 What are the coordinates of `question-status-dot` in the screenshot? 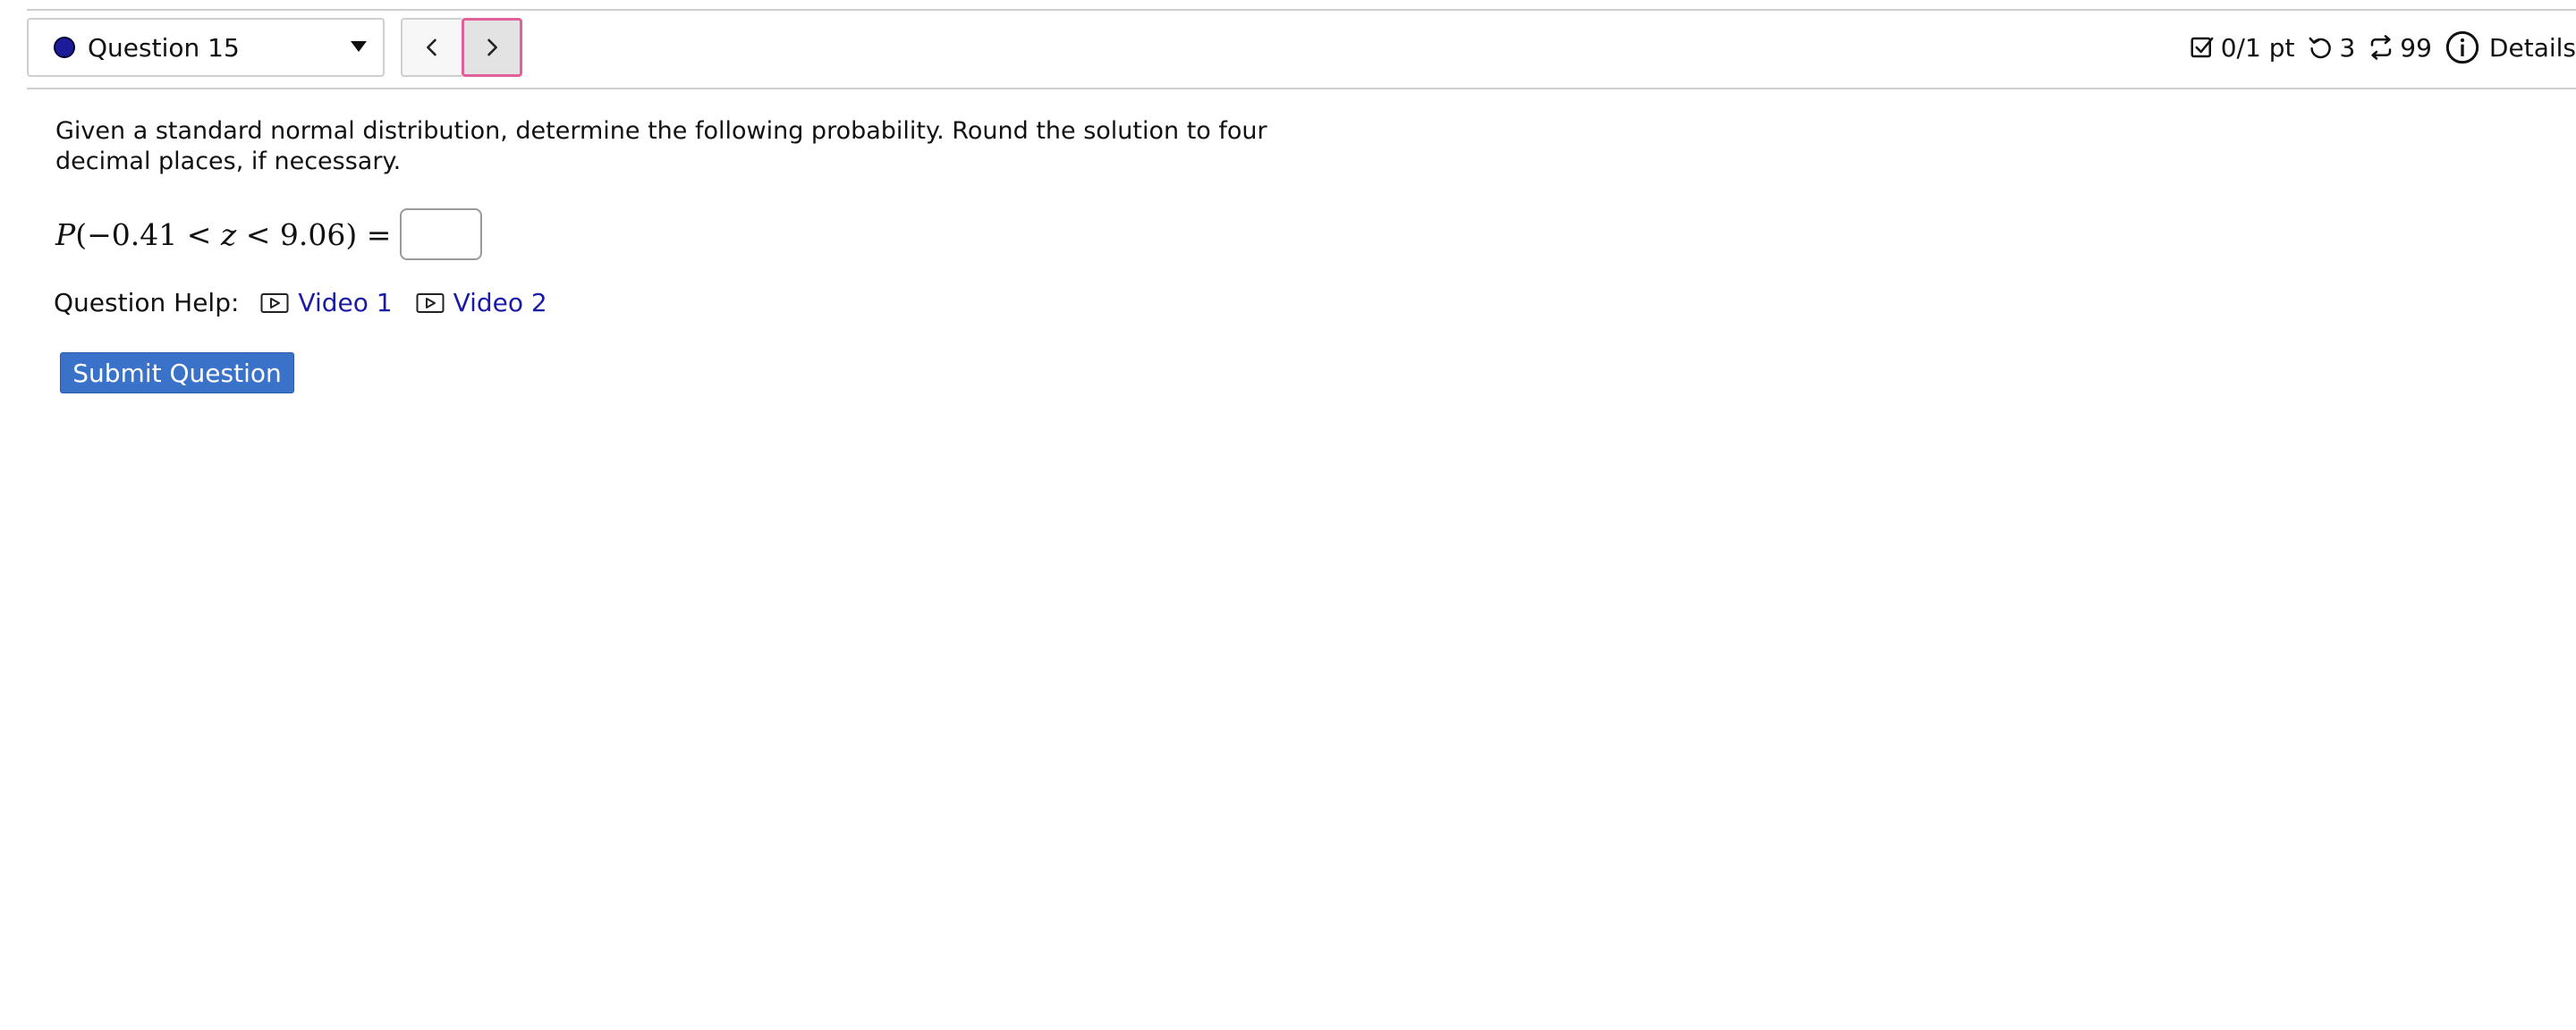 It's located at (64, 48).